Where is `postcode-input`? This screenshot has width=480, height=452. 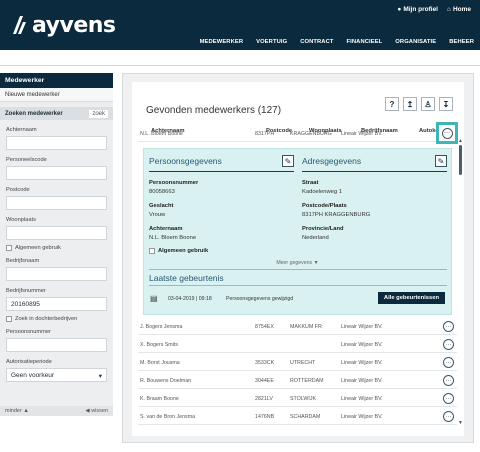
postcode-input is located at coordinates (56, 203).